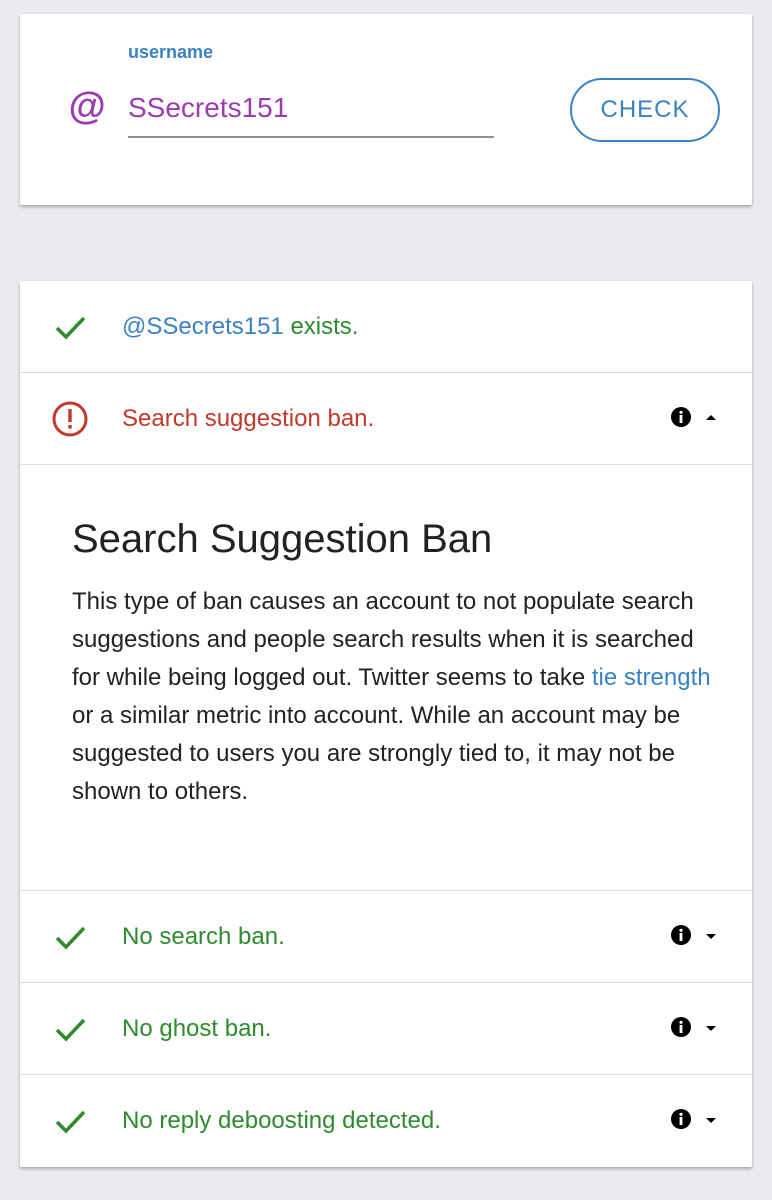 Image resolution: width=772 pixels, height=1200 pixels. What do you see at coordinates (386, 327) in the screenshot?
I see `result-row-exists: @SSecrets151 exists.` at bounding box center [386, 327].